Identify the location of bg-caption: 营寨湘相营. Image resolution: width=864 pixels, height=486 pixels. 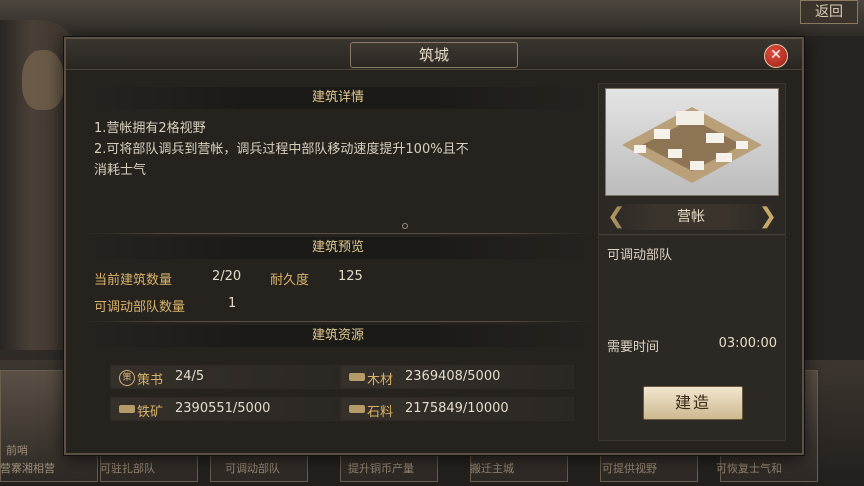
(27, 468).